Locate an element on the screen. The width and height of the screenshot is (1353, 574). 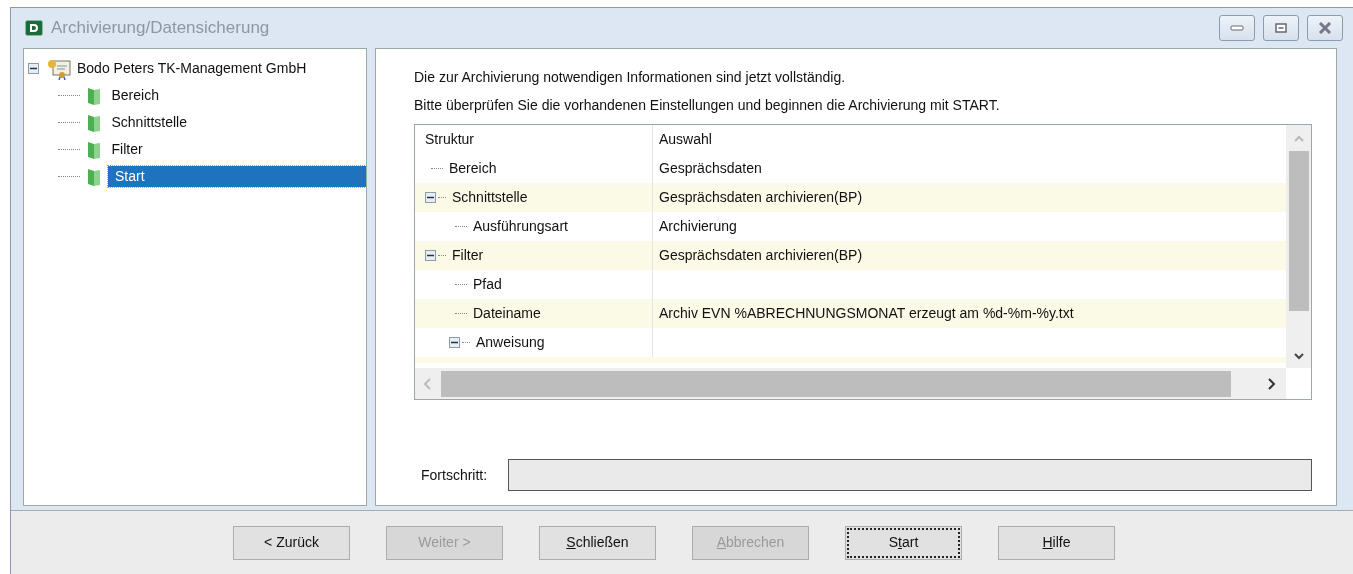
maximize-icon is located at coordinates (1281, 28).